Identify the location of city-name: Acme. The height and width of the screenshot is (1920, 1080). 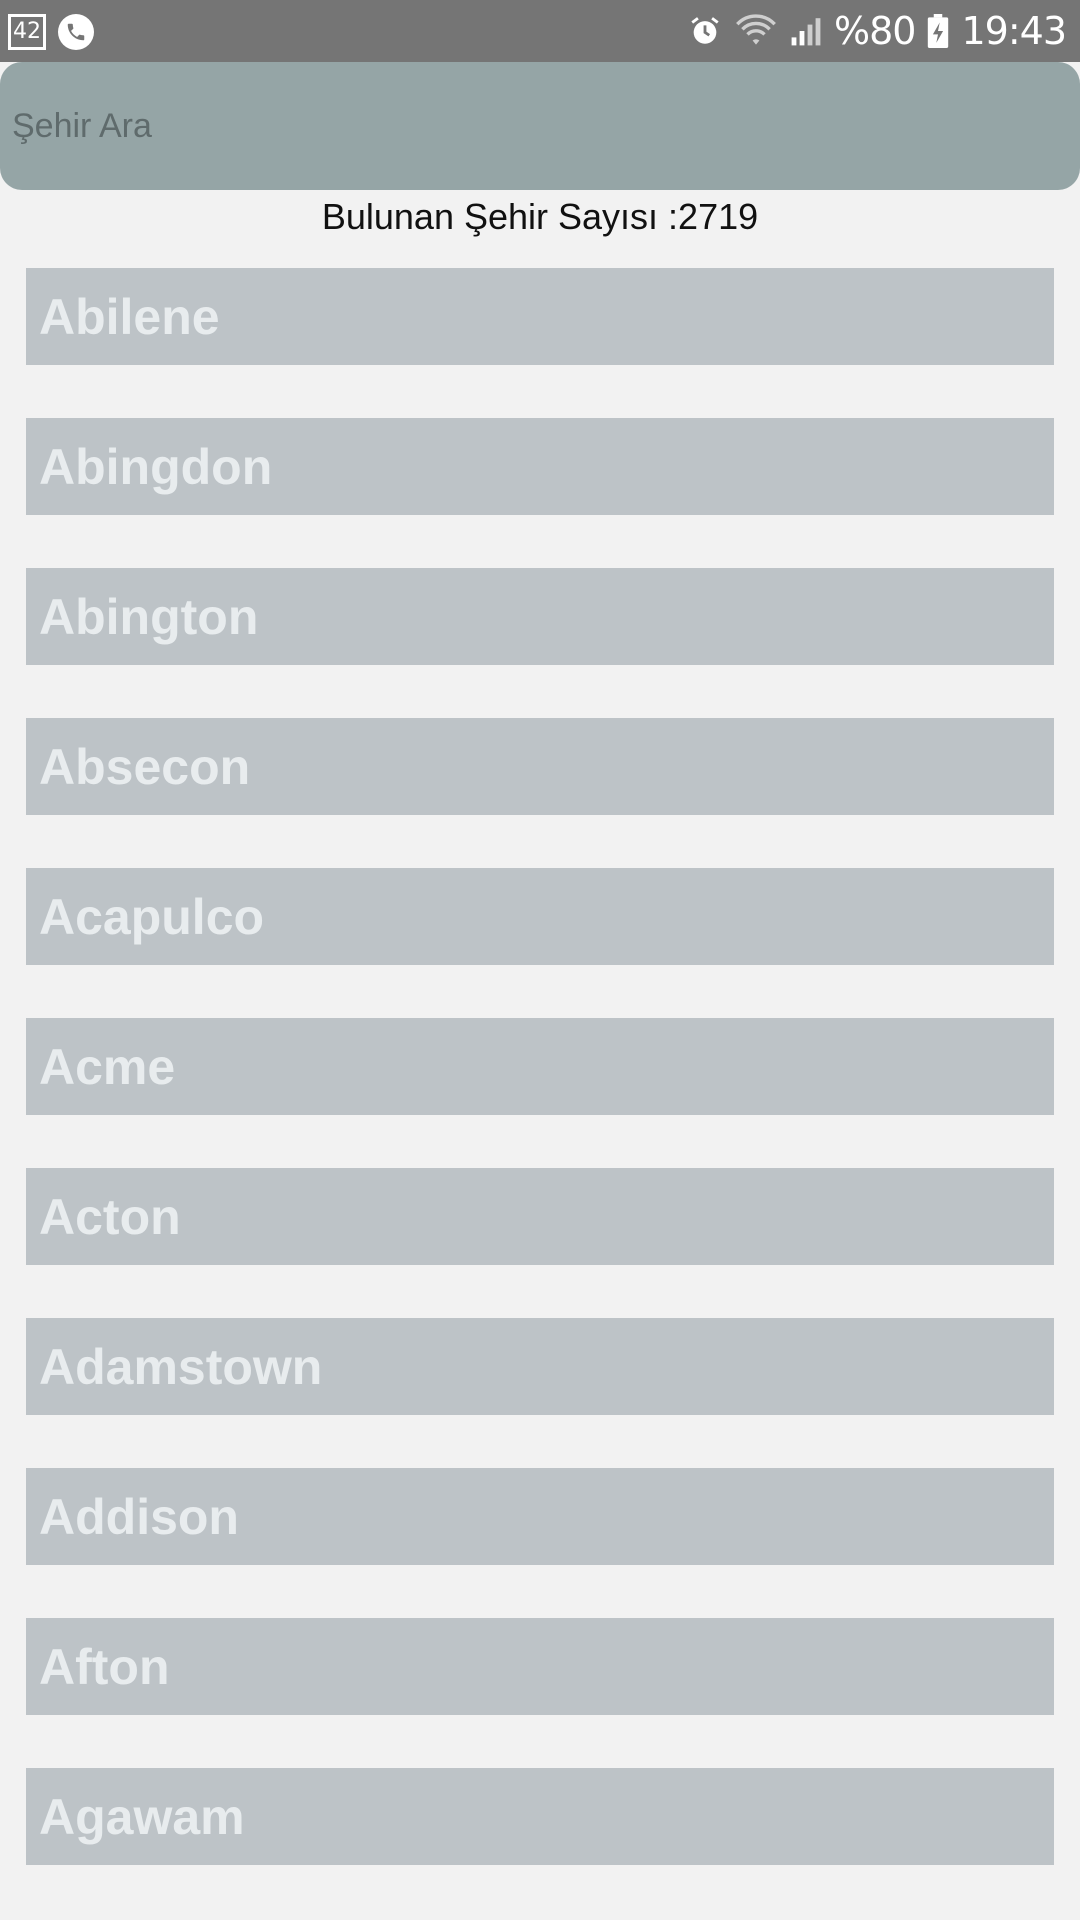
(107, 1066).